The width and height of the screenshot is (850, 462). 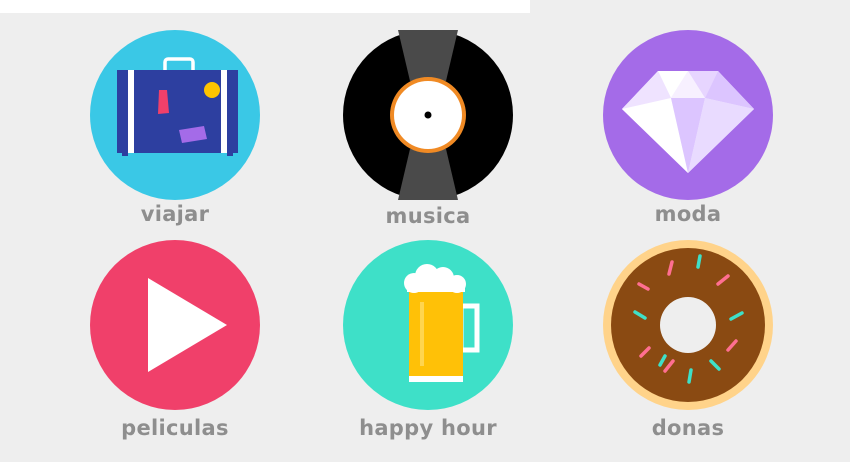 What do you see at coordinates (265, 6) in the screenshot?
I see `panel-top-edge` at bounding box center [265, 6].